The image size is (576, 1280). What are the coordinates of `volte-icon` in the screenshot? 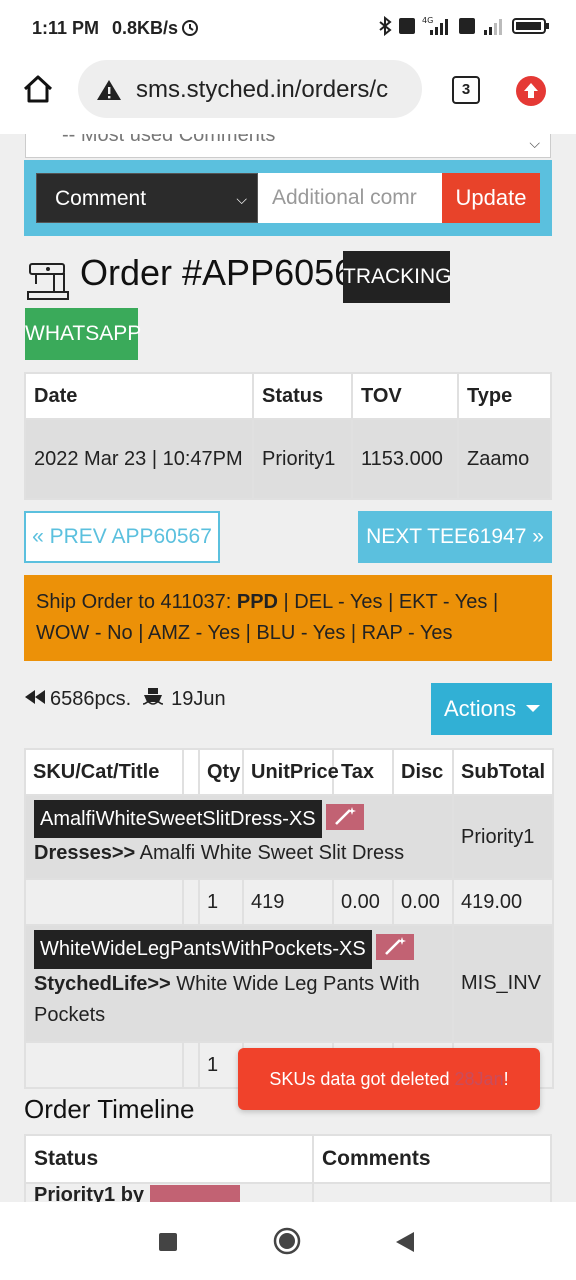 It's located at (407, 28).